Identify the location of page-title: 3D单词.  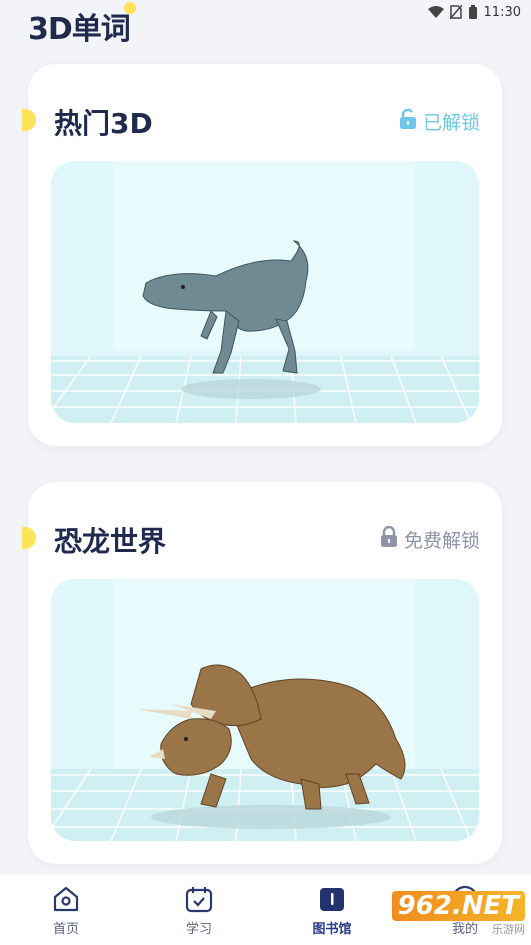
(79, 29).